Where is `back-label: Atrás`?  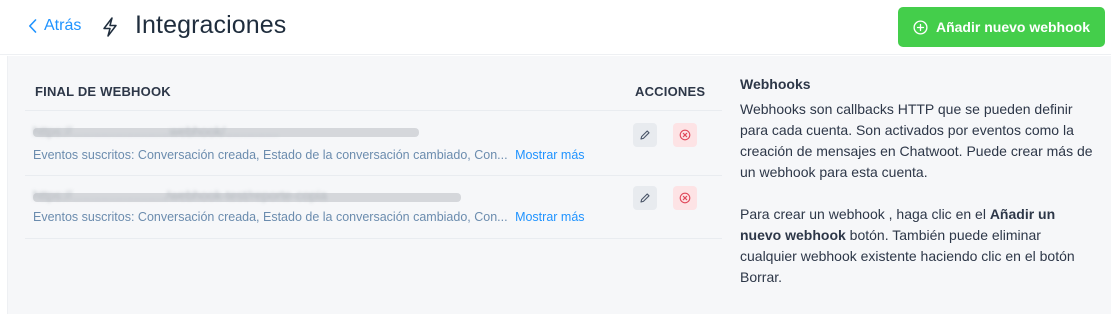
back-label: Atrás is located at coordinates (63, 25).